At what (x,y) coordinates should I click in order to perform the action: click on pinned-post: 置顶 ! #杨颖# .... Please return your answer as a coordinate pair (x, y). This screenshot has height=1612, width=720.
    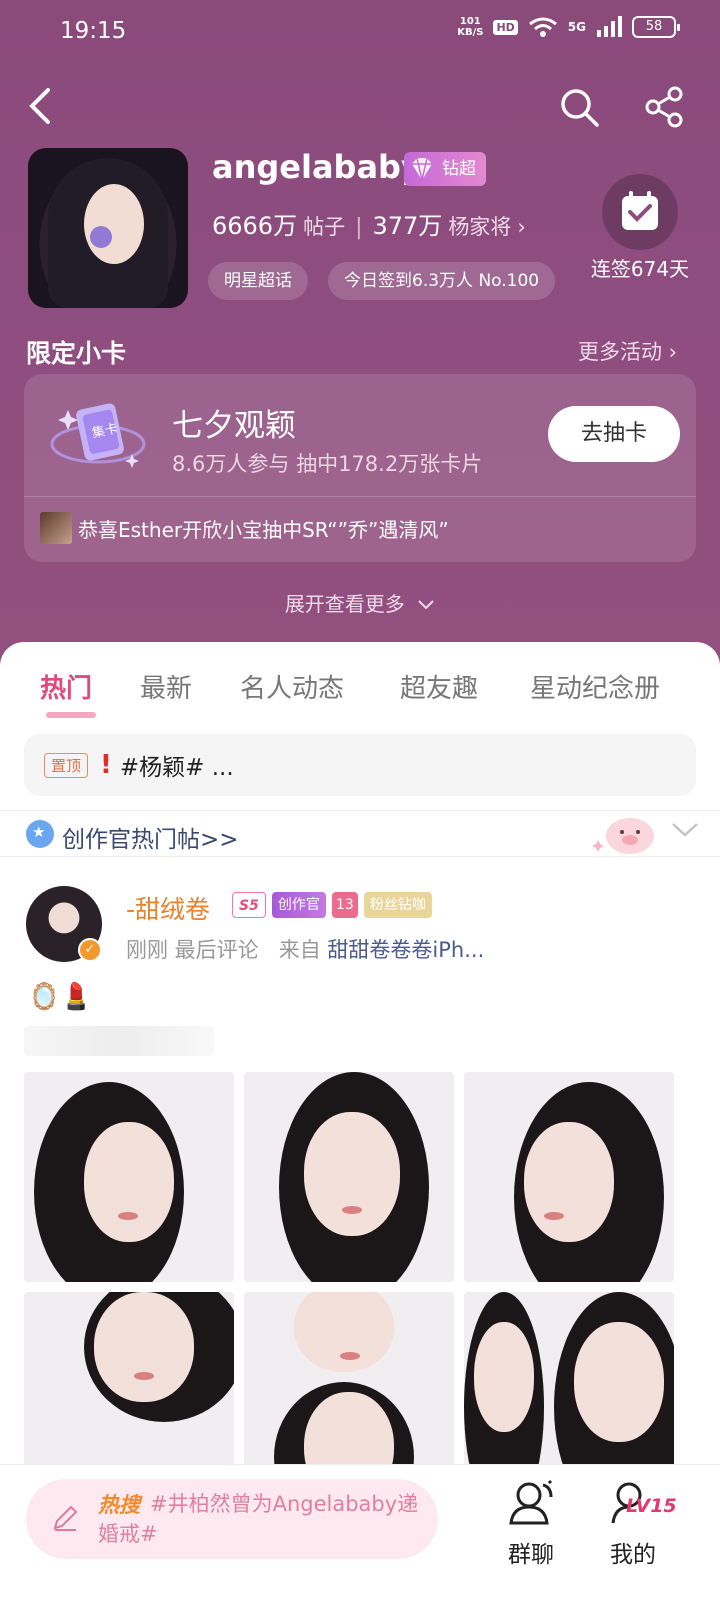
    Looking at the image, I should click on (360, 765).